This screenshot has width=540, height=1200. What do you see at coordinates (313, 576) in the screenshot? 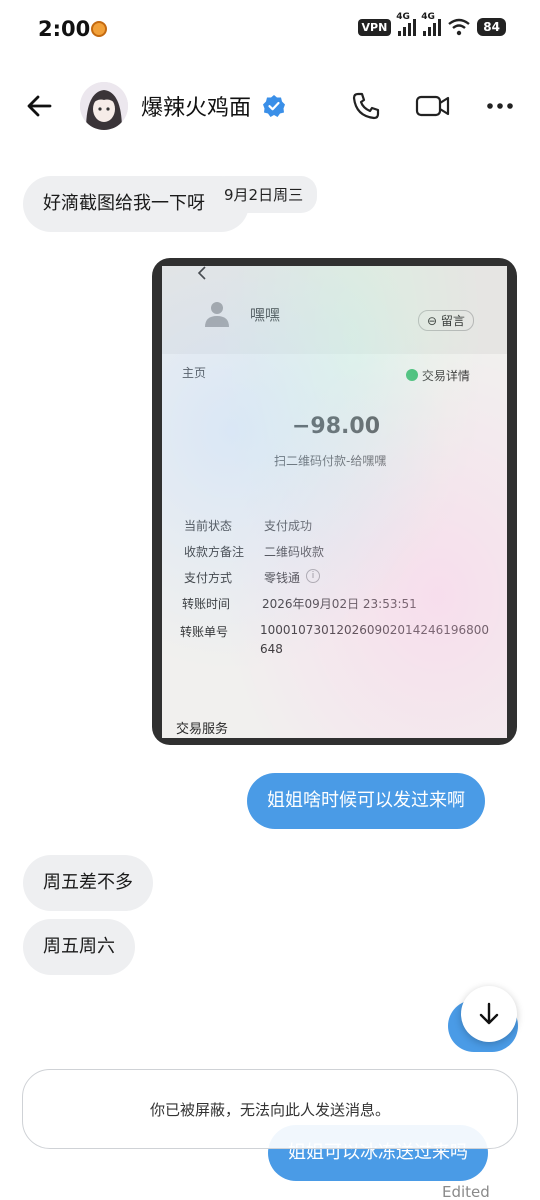
I see `info-icon: i` at bounding box center [313, 576].